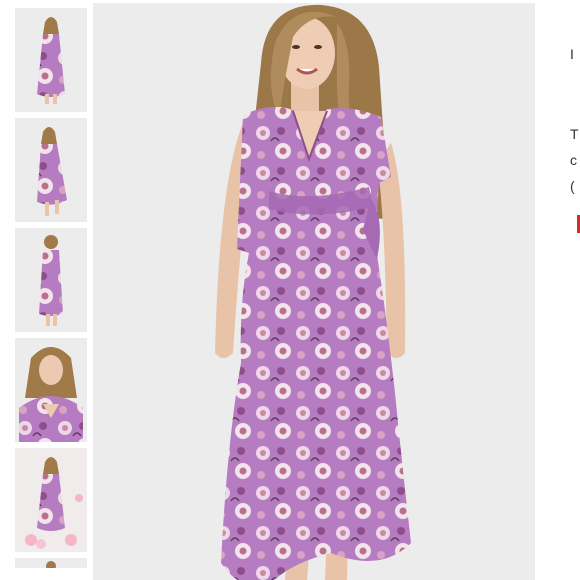 The height and width of the screenshot is (580, 580). What do you see at coordinates (572, 186) in the screenshot?
I see `side-panel-fragment-4: (` at bounding box center [572, 186].